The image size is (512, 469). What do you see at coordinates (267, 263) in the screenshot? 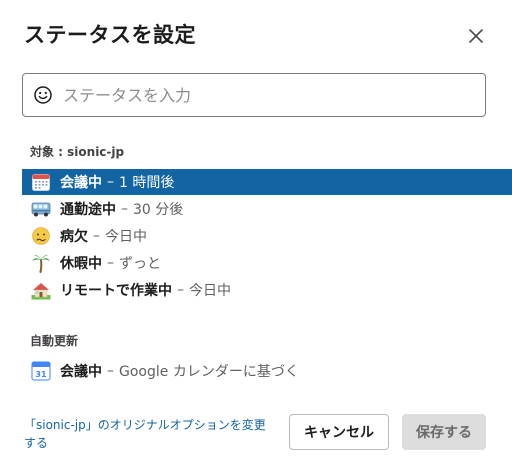
I see `status-option-vacation: 休暇中 – ずっと` at bounding box center [267, 263].